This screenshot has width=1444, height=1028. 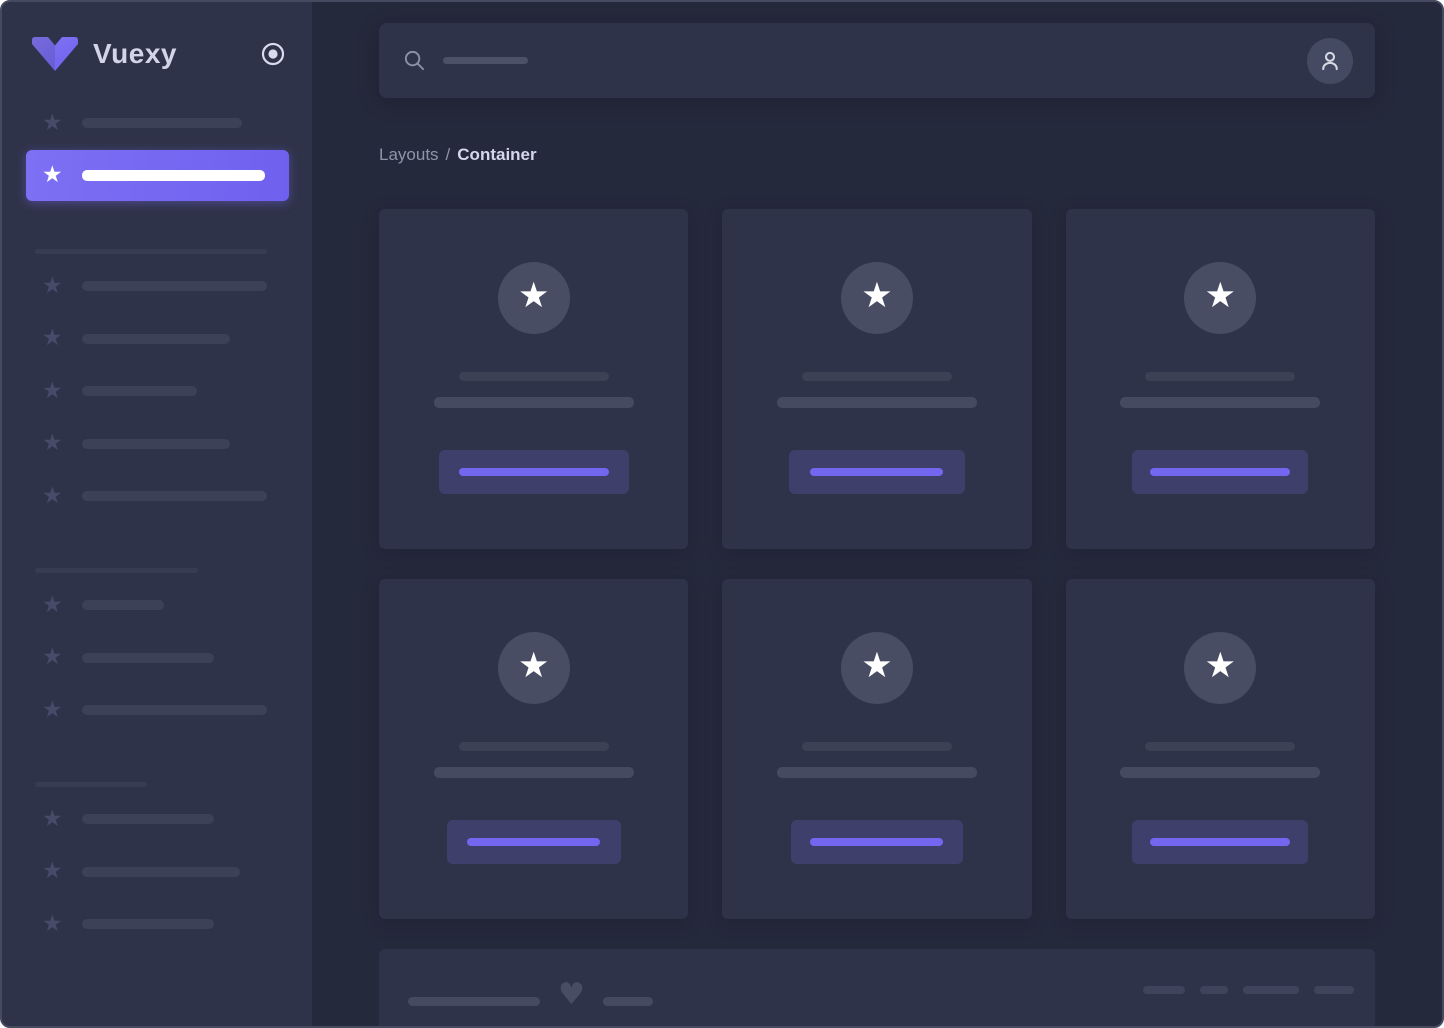 I want to click on footer-card: ♥, so click(x=877, y=987).